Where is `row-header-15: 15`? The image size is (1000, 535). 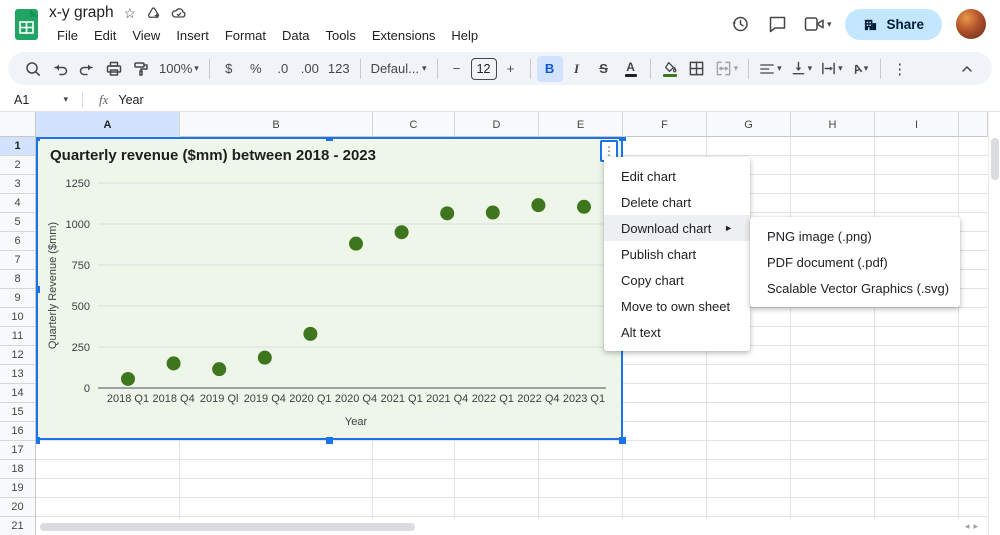 row-header-15: 15 is located at coordinates (17, 412).